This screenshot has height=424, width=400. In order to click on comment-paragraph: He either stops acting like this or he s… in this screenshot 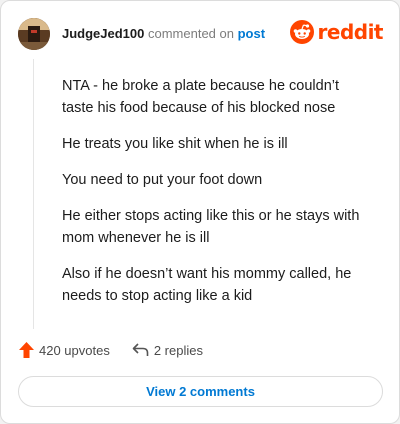, I will do `click(211, 227)`.